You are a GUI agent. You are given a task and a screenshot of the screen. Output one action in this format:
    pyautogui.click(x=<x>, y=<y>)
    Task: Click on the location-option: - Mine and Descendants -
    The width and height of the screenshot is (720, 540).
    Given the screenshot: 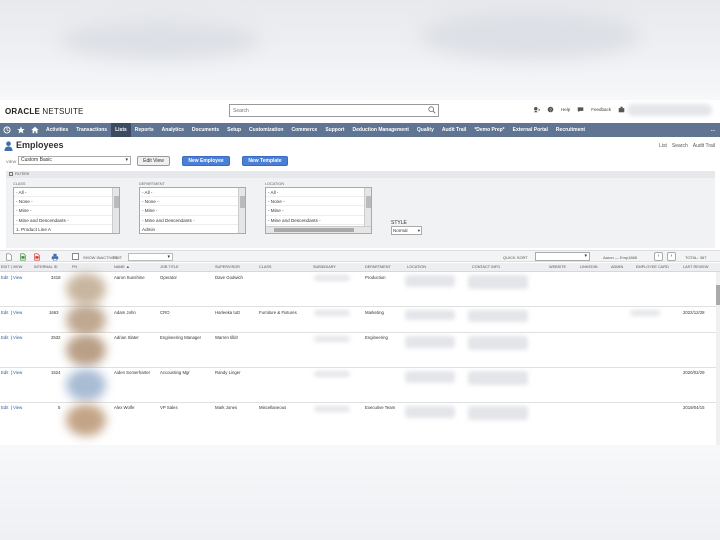 What is the action you would take?
    pyautogui.click(x=318, y=220)
    